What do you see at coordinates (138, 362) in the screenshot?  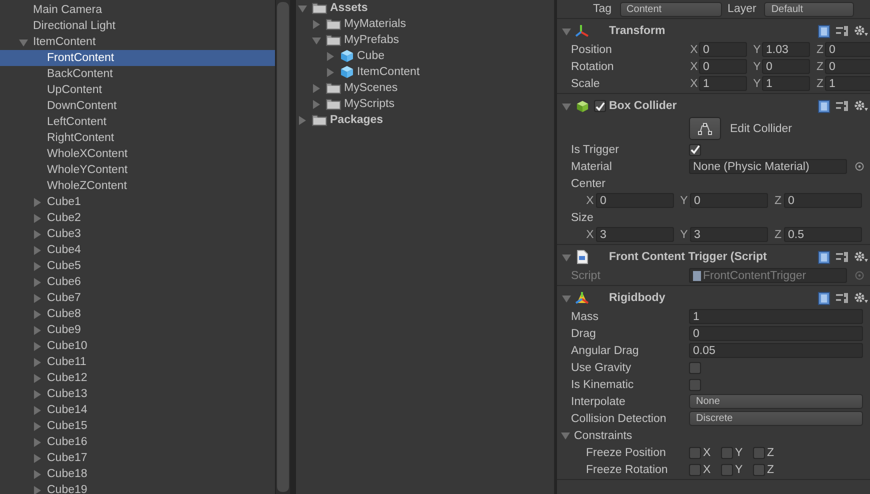 I see `hierarchy-item: Cube11` at bounding box center [138, 362].